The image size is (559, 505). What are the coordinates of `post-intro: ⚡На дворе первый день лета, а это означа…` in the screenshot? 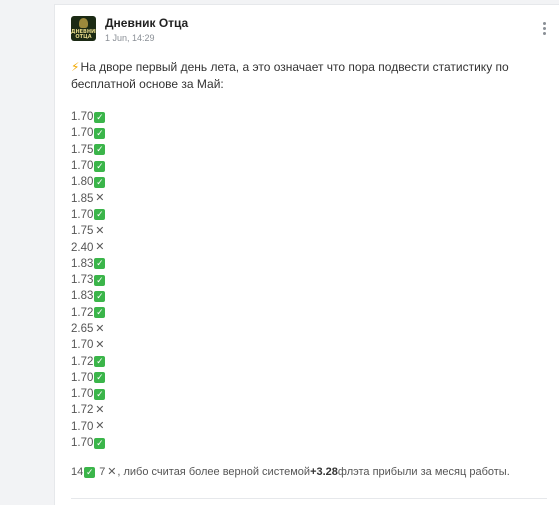 It's located at (296, 76).